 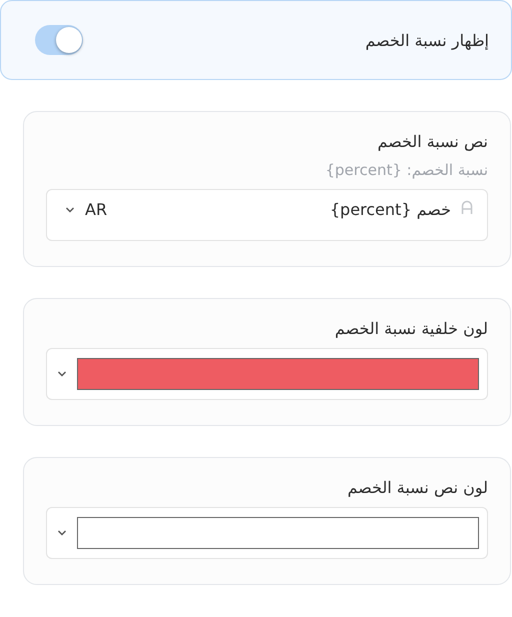 What do you see at coordinates (427, 40) in the screenshot?
I see `toggle-label: إظهار نسبة الخصم` at bounding box center [427, 40].